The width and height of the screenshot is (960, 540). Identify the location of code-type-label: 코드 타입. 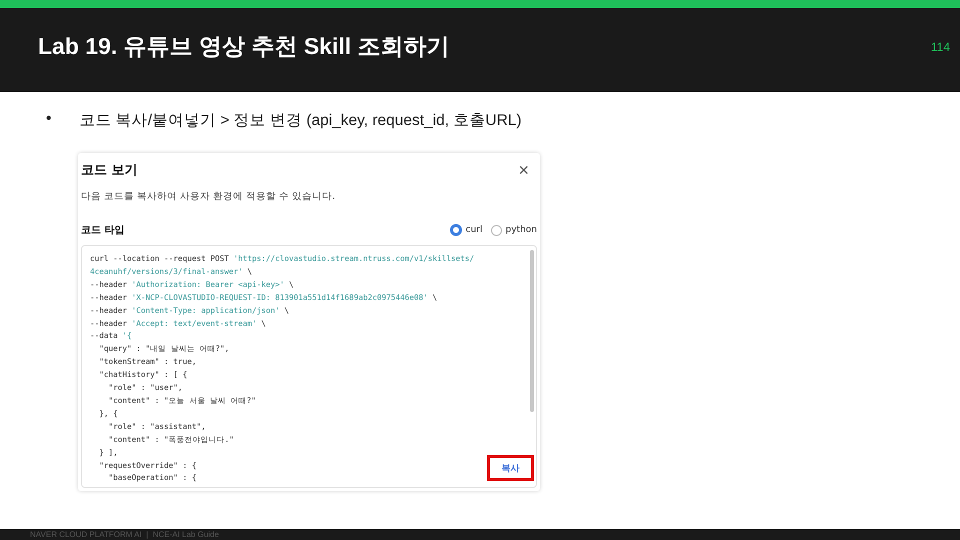
(102, 230).